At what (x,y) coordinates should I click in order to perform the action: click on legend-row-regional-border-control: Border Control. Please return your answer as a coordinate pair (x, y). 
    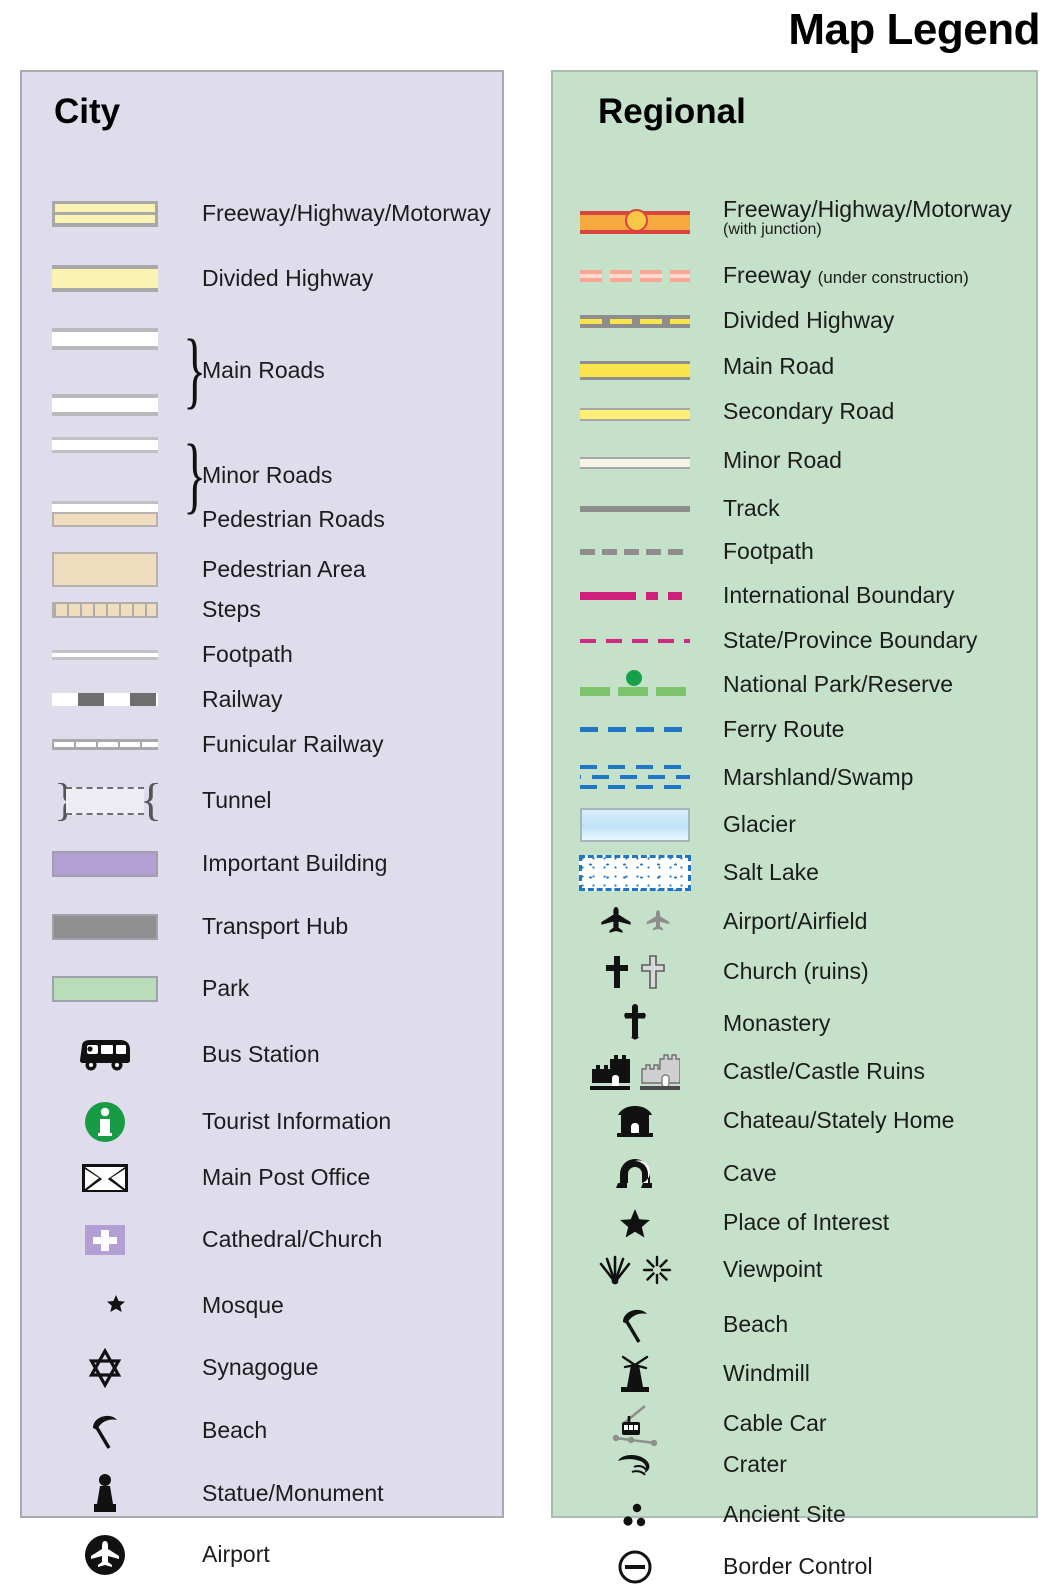
    Looking at the image, I should click on (794, 1567).